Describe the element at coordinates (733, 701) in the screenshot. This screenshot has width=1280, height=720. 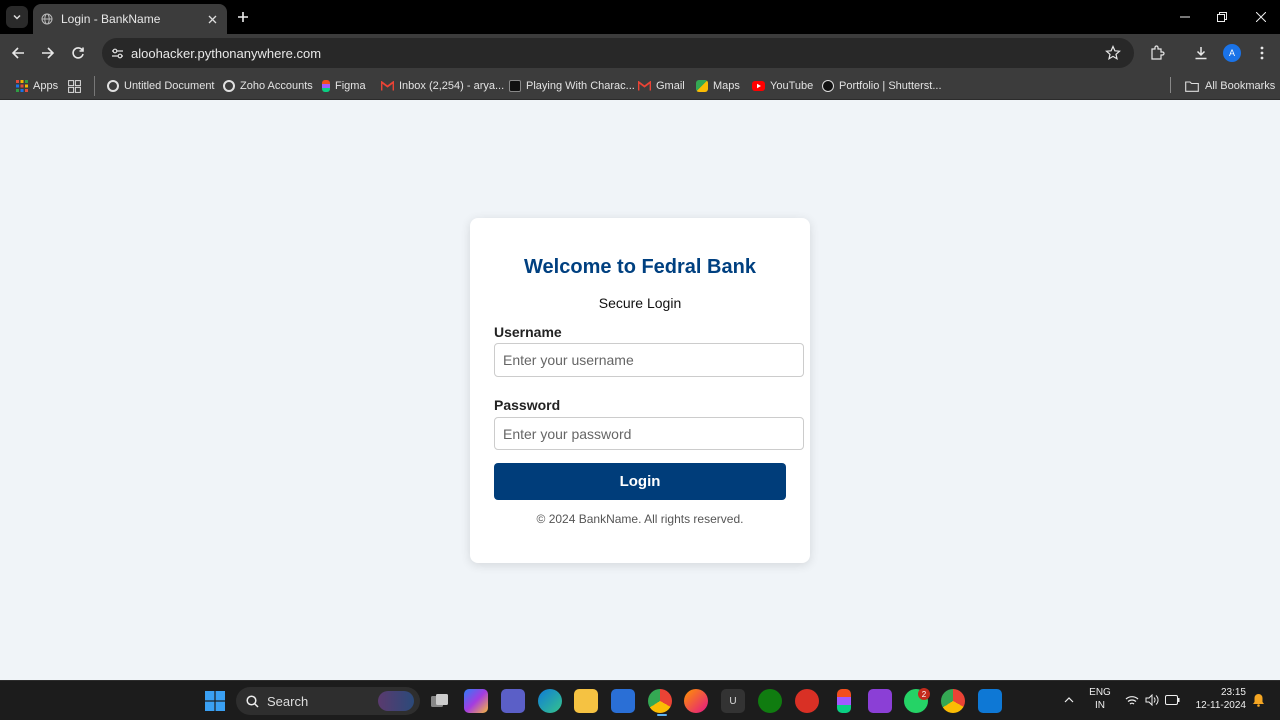
I see `unity-icon: U` at that location.